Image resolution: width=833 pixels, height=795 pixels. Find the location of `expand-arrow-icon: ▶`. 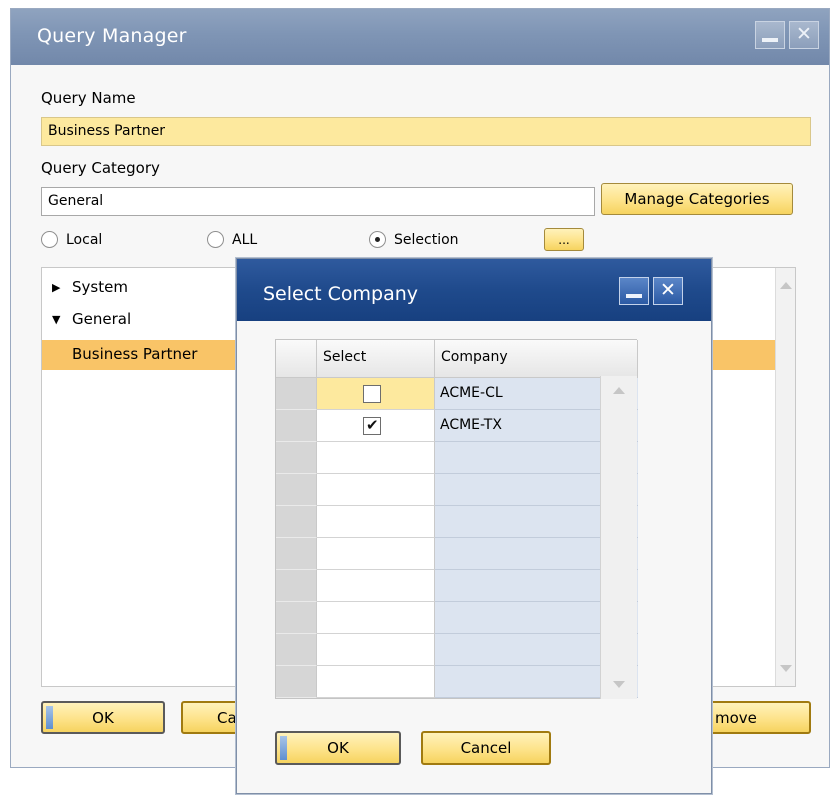

expand-arrow-icon: ▶ is located at coordinates (59, 287).